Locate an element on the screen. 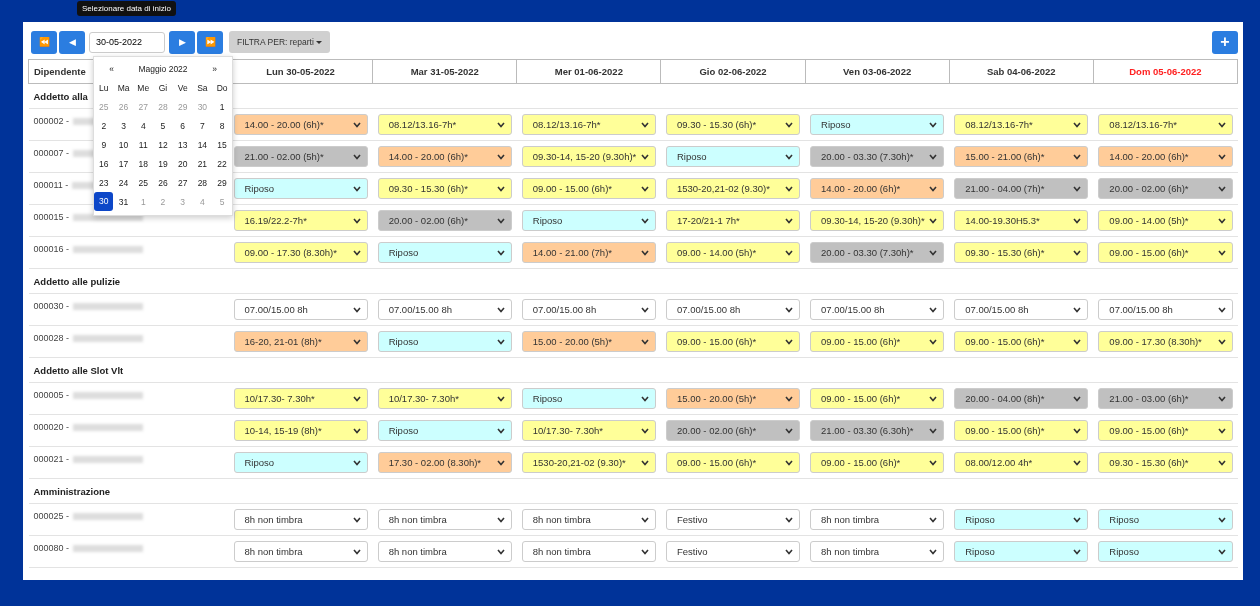 The height and width of the screenshot is (606, 1260). add-button: + is located at coordinates (1225, 42).